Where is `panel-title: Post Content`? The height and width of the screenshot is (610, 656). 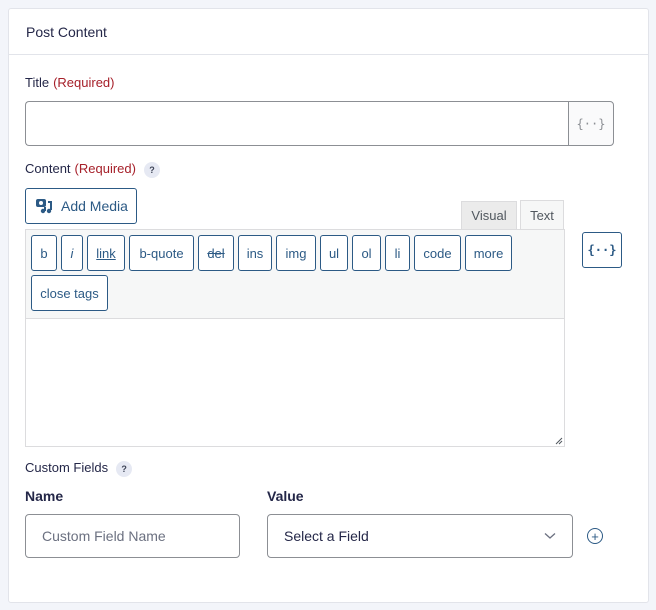 panel-title: Post Content is located at coordinates (66, 31).